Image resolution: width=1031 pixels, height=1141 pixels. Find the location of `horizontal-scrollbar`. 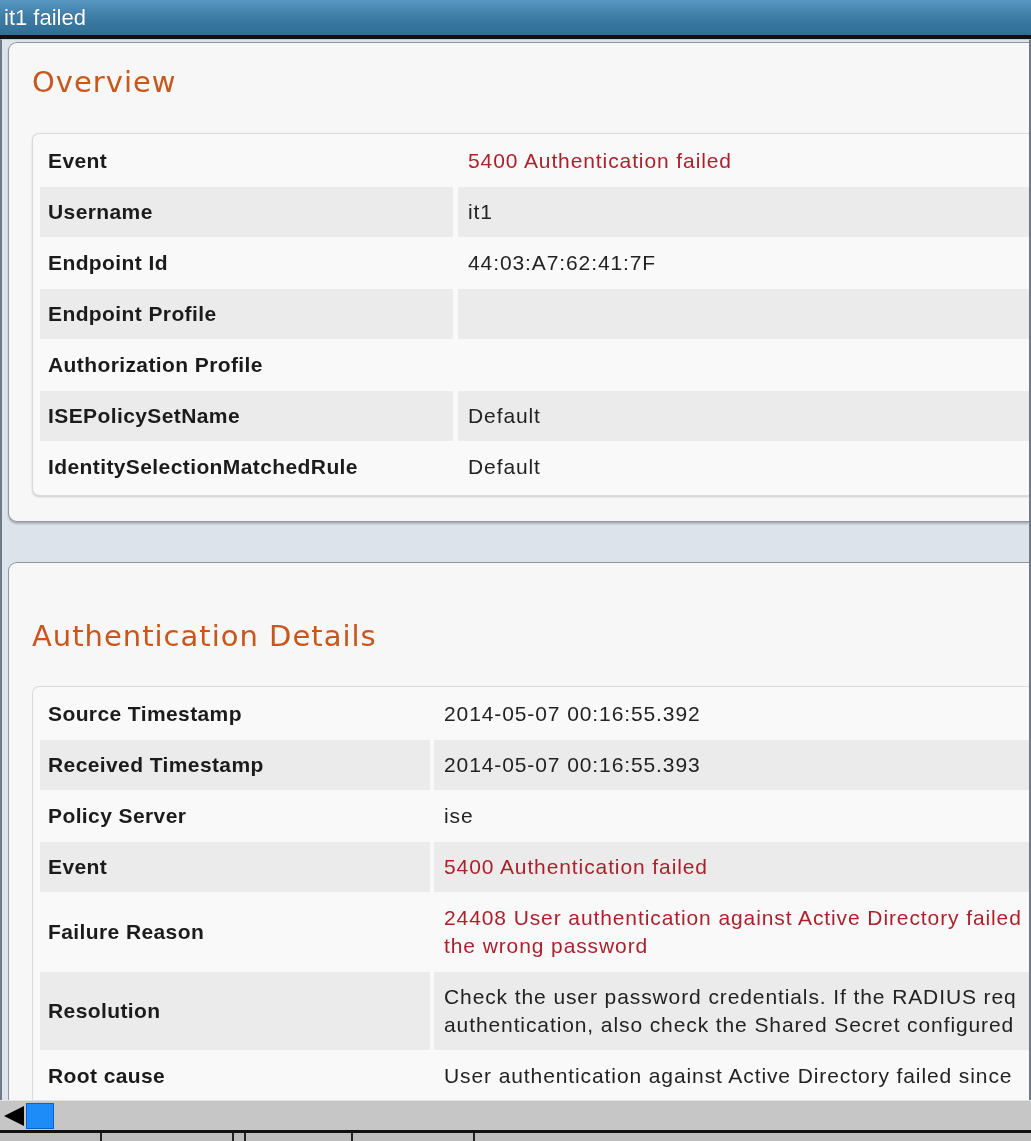

horizontal-scrollbar is located at coordinates (515, 1115).